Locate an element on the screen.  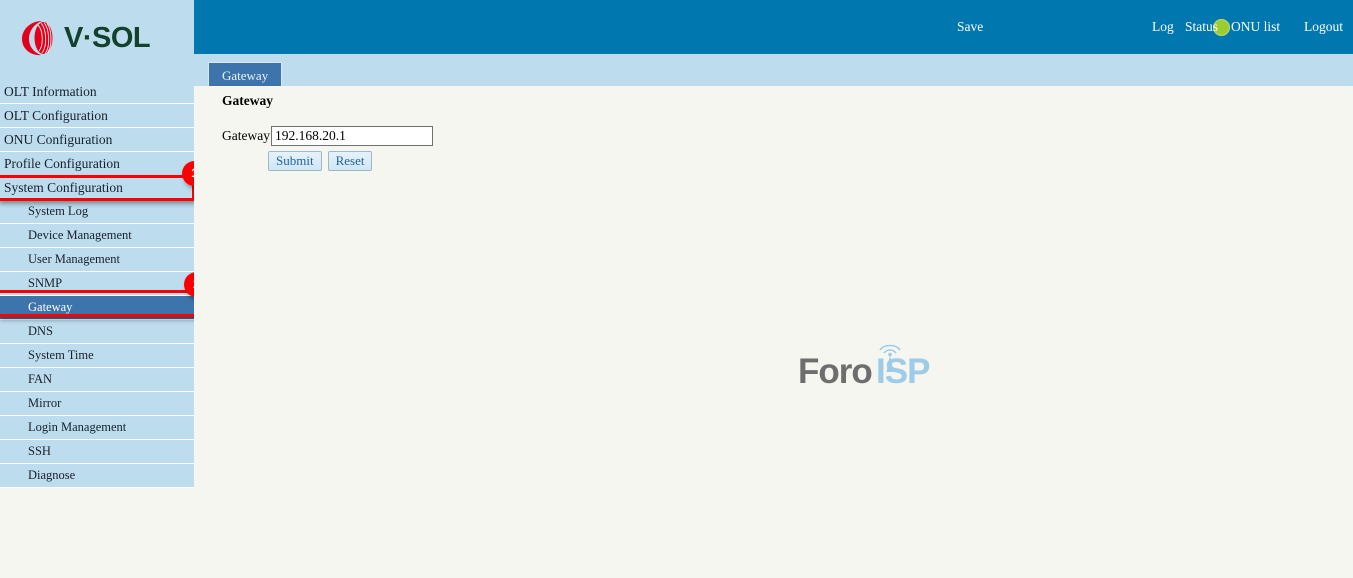
sidebar-item-mirror: Mirror is located at coordinates (97, 404).